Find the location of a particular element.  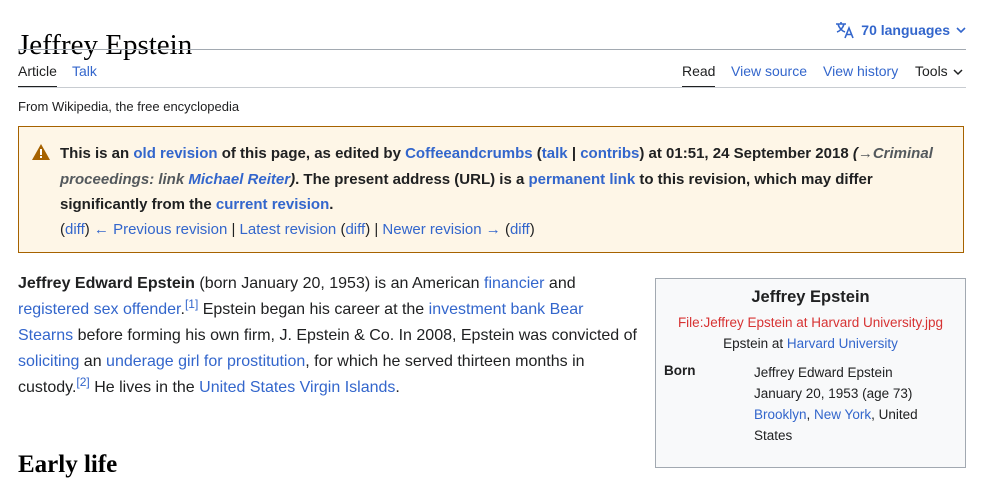

lead-text: (born January 20, 1953) is an American is located at coordinates (339, 283).